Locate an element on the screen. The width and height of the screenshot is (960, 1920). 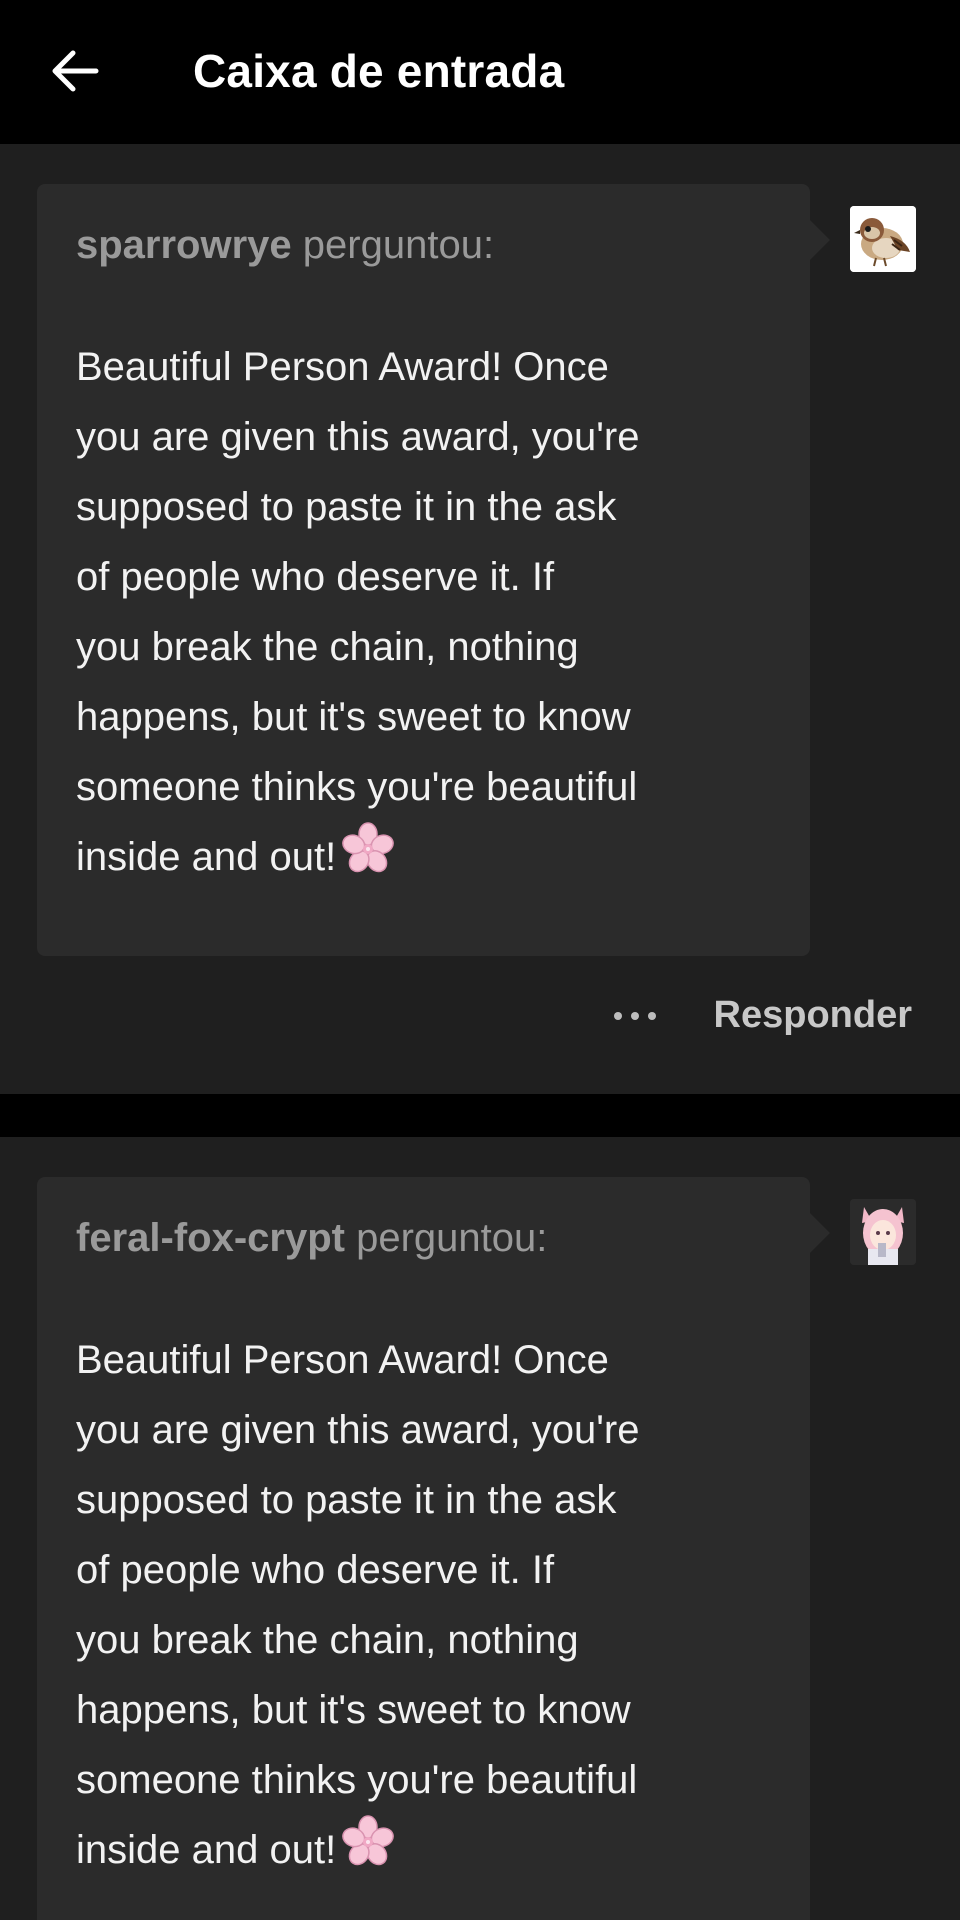
asker-name: sparrowrye is located at coordinates (184, 245).